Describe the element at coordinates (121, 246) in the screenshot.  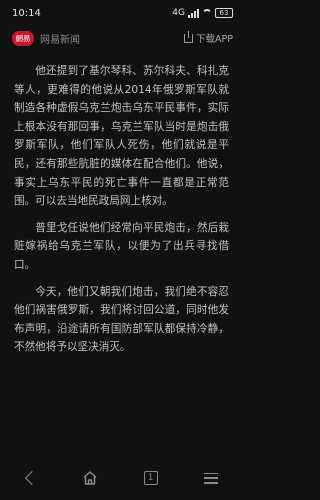
I see `article-paragraph: 普里戈任说他们经常向平民炮击，然后栽赃嫁祸给乌克兰军队，以便为了出兵寻找借口。` at that location.